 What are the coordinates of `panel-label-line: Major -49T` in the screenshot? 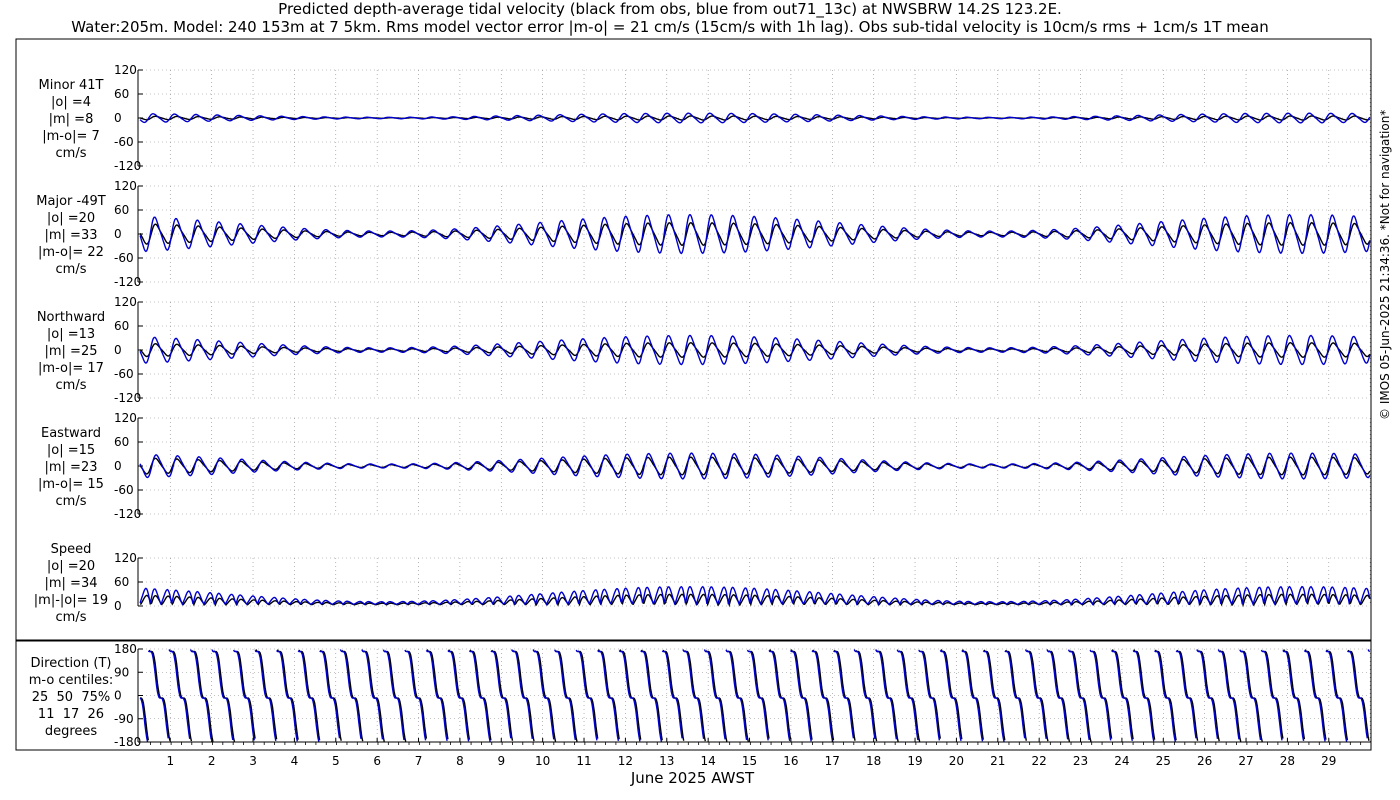 It's located at (71, 201).